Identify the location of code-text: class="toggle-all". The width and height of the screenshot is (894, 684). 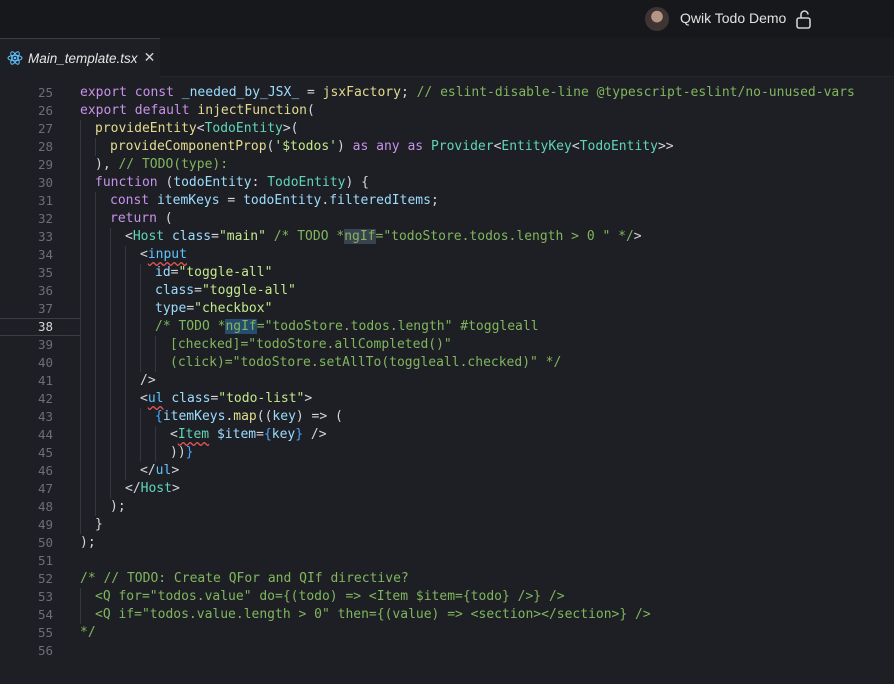
(225, 291).